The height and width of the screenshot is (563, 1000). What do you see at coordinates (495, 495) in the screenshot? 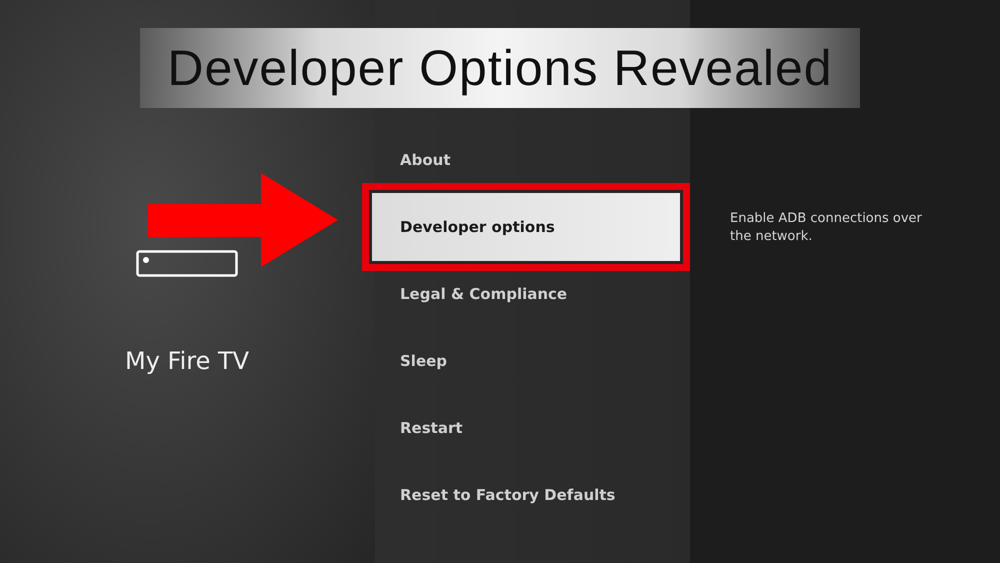
I see `menu-item: Reset to Factory Defaults` at bounding box center [495, 495].